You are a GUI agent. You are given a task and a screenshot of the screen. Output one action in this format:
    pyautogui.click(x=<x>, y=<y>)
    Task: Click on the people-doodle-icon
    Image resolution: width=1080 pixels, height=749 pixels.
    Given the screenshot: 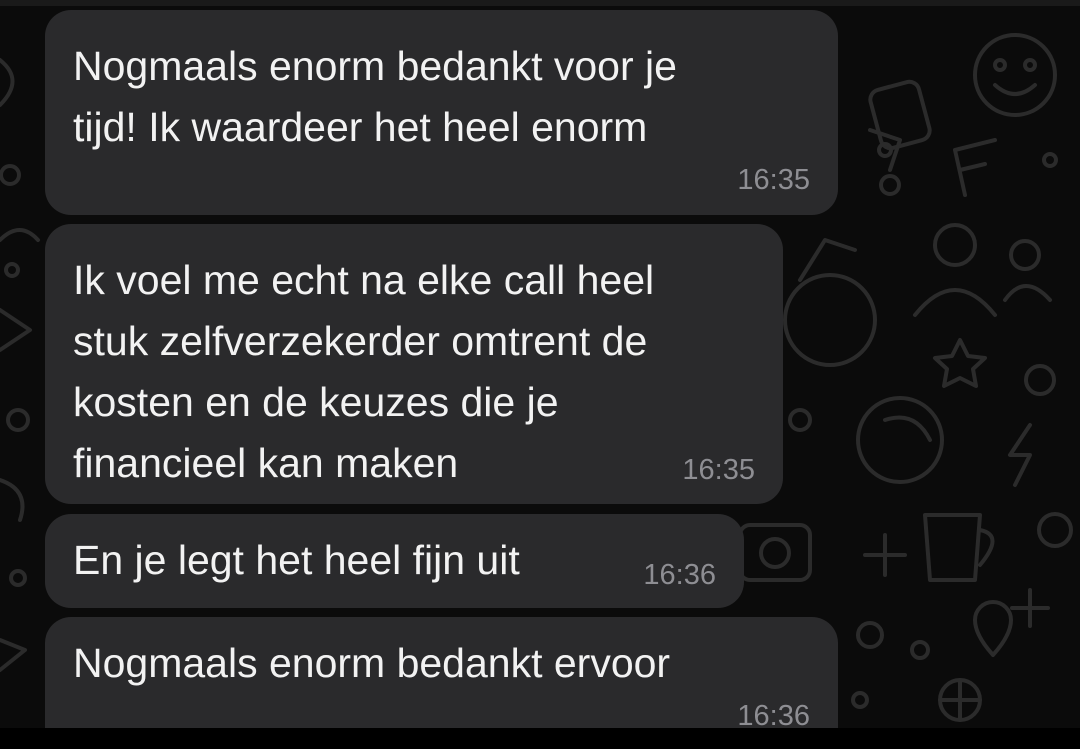 What is the action you would take?
    pyautogui.click(x=955, y=270)
    